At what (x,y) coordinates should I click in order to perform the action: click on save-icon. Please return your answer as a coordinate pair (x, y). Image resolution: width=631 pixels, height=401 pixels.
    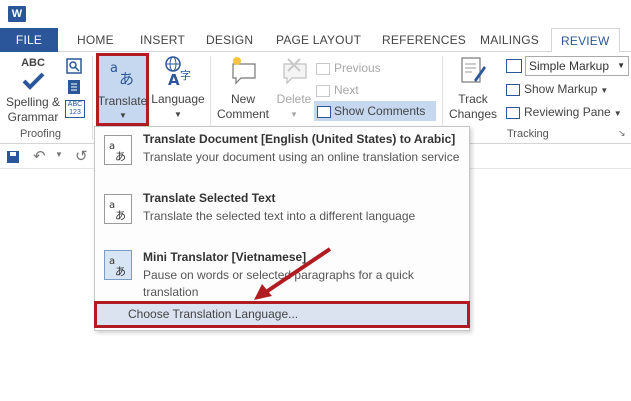
    Looking at the image, I should click on (13, 157).